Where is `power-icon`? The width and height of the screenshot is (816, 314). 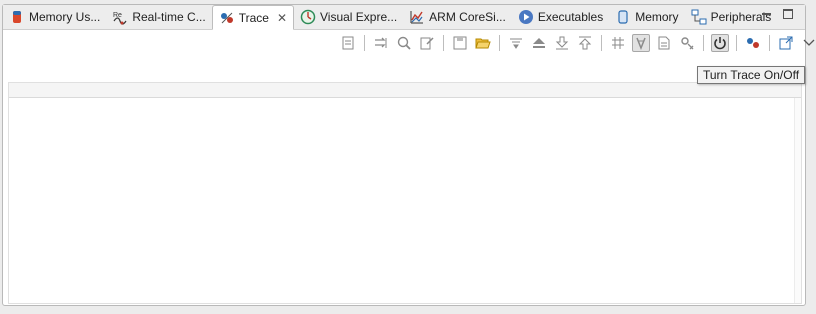 power-icon is located at coordinates (720, 43).